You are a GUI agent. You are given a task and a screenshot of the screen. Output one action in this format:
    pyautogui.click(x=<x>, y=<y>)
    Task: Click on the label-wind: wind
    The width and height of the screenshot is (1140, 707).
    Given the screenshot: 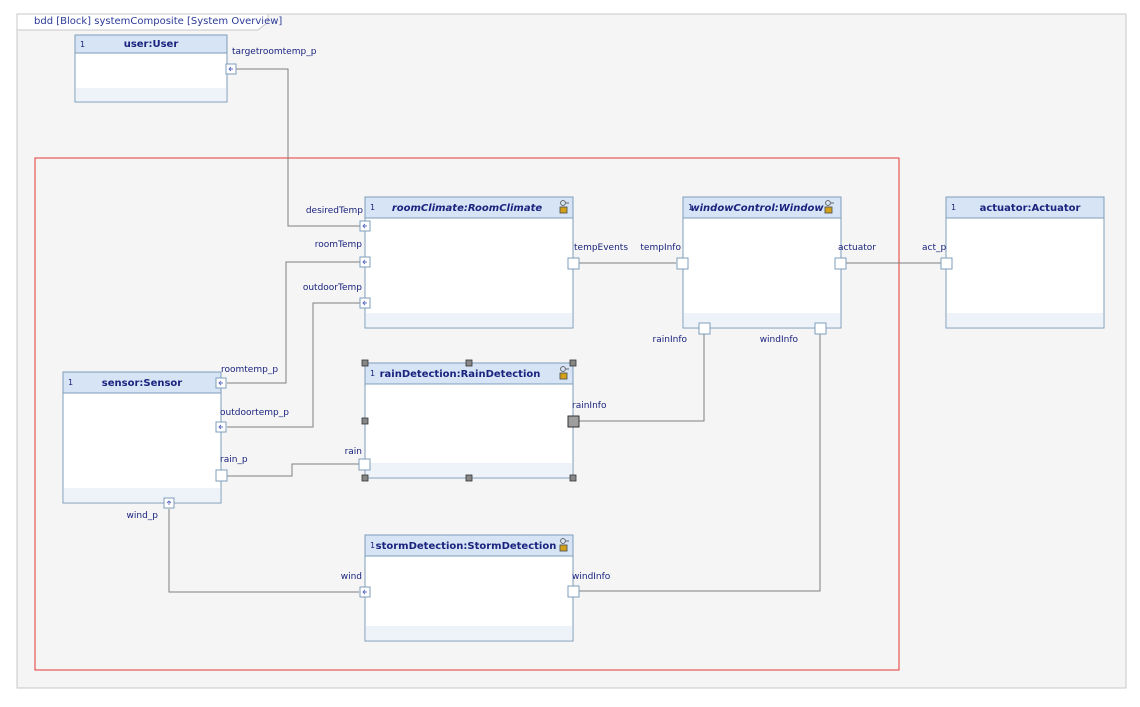 What is the action you would take?
    pyautogui.click(x=351, y=577)
    